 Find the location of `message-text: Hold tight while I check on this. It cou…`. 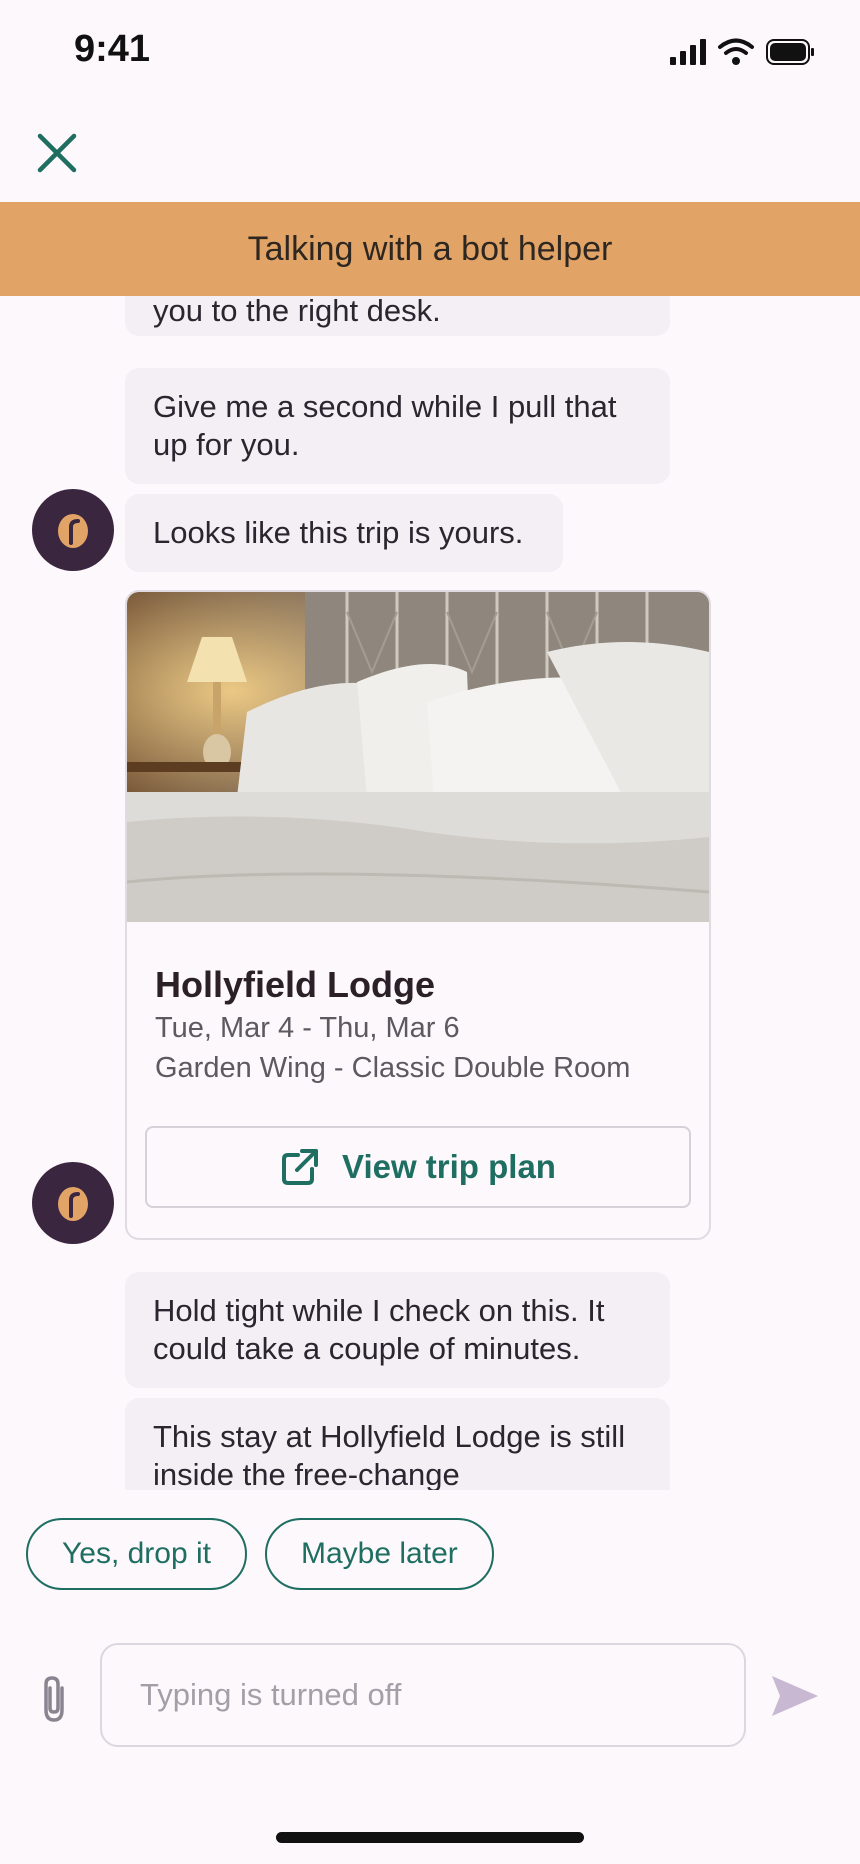

message-text: Hold tight while I check on this. It cou… is located at coordinates (379, 1329).